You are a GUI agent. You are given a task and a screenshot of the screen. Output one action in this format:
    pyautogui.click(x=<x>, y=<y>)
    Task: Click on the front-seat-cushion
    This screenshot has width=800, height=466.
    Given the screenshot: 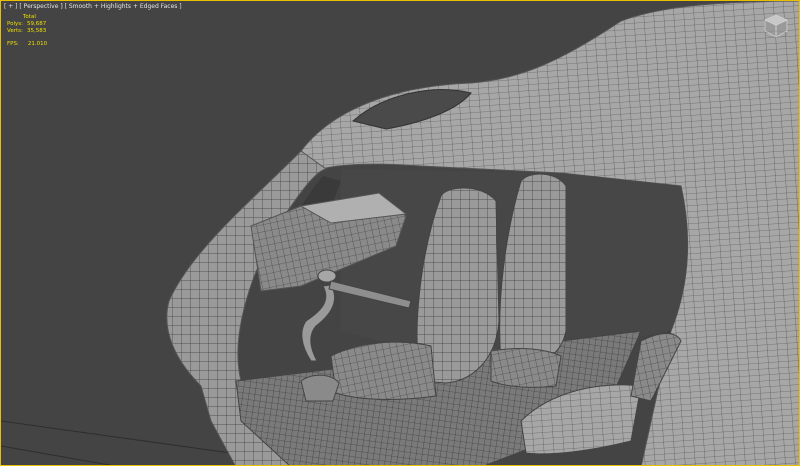 What is the action you would take?
    pyautogui.click(x=383, y=370)
    